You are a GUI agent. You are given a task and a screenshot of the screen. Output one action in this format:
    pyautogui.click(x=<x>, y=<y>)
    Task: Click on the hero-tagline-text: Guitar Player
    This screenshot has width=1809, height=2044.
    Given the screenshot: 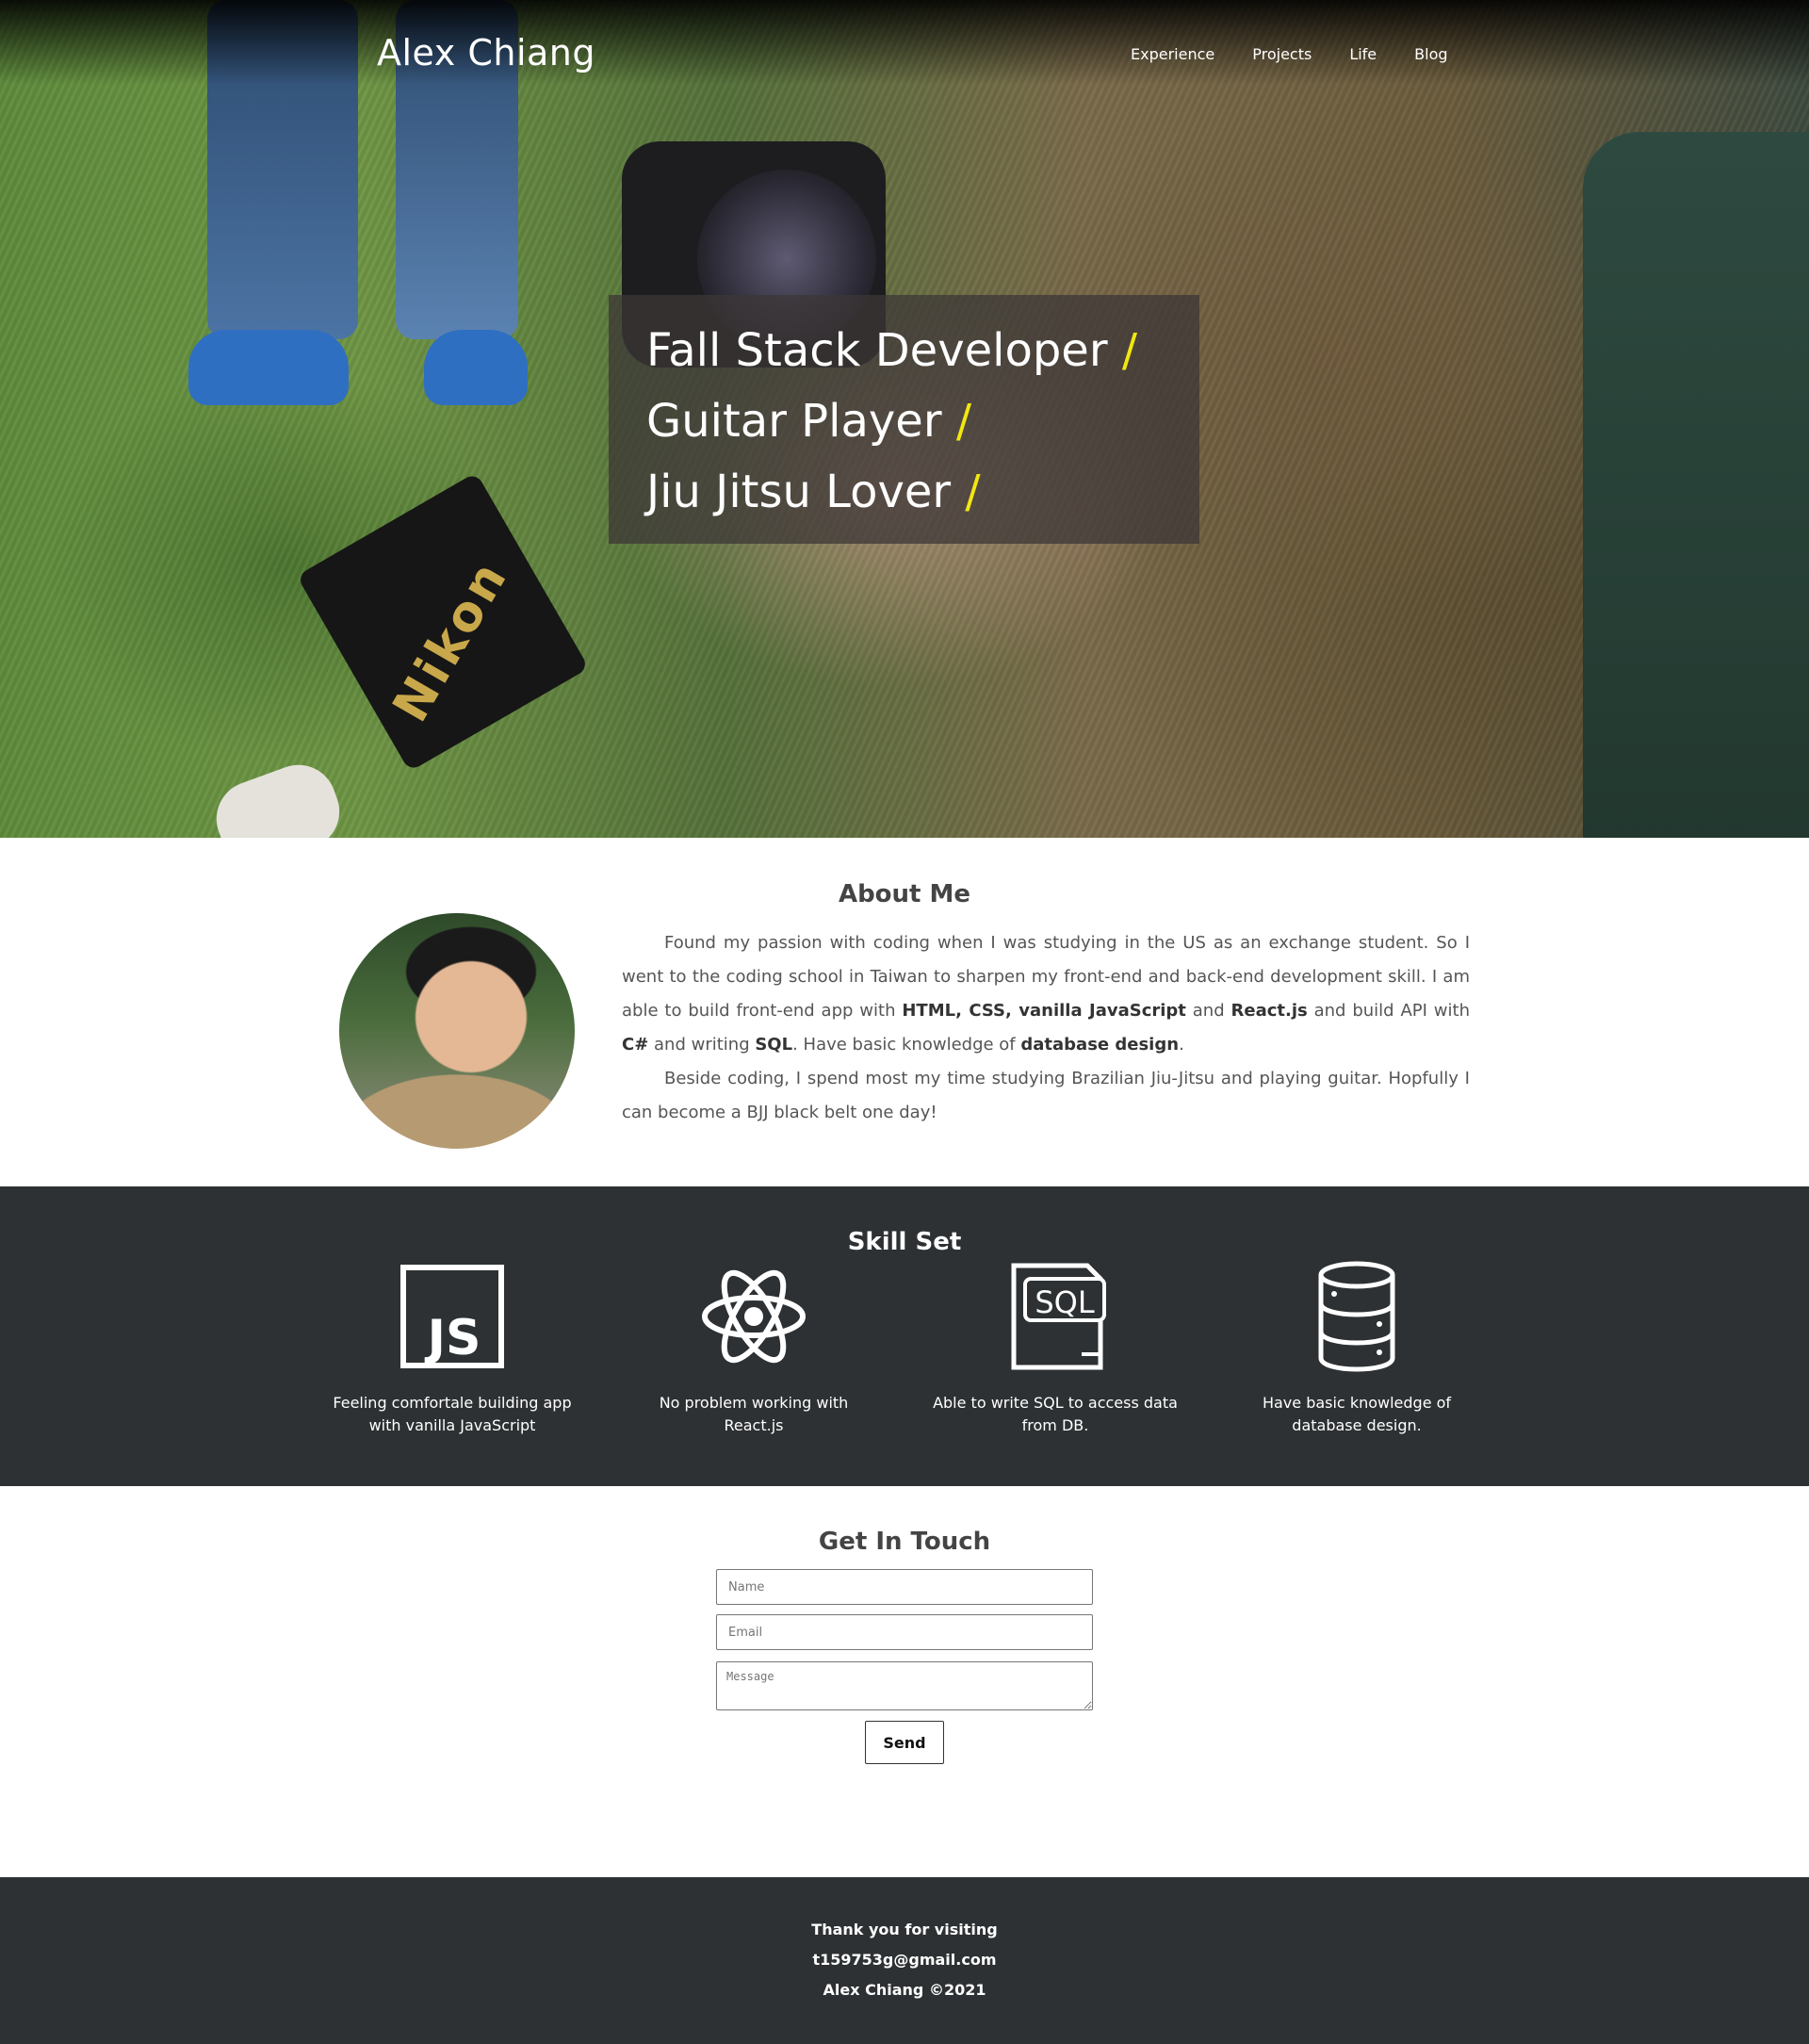 What is the action you would take?
    pyautogui.click(x=794, y=421)
    